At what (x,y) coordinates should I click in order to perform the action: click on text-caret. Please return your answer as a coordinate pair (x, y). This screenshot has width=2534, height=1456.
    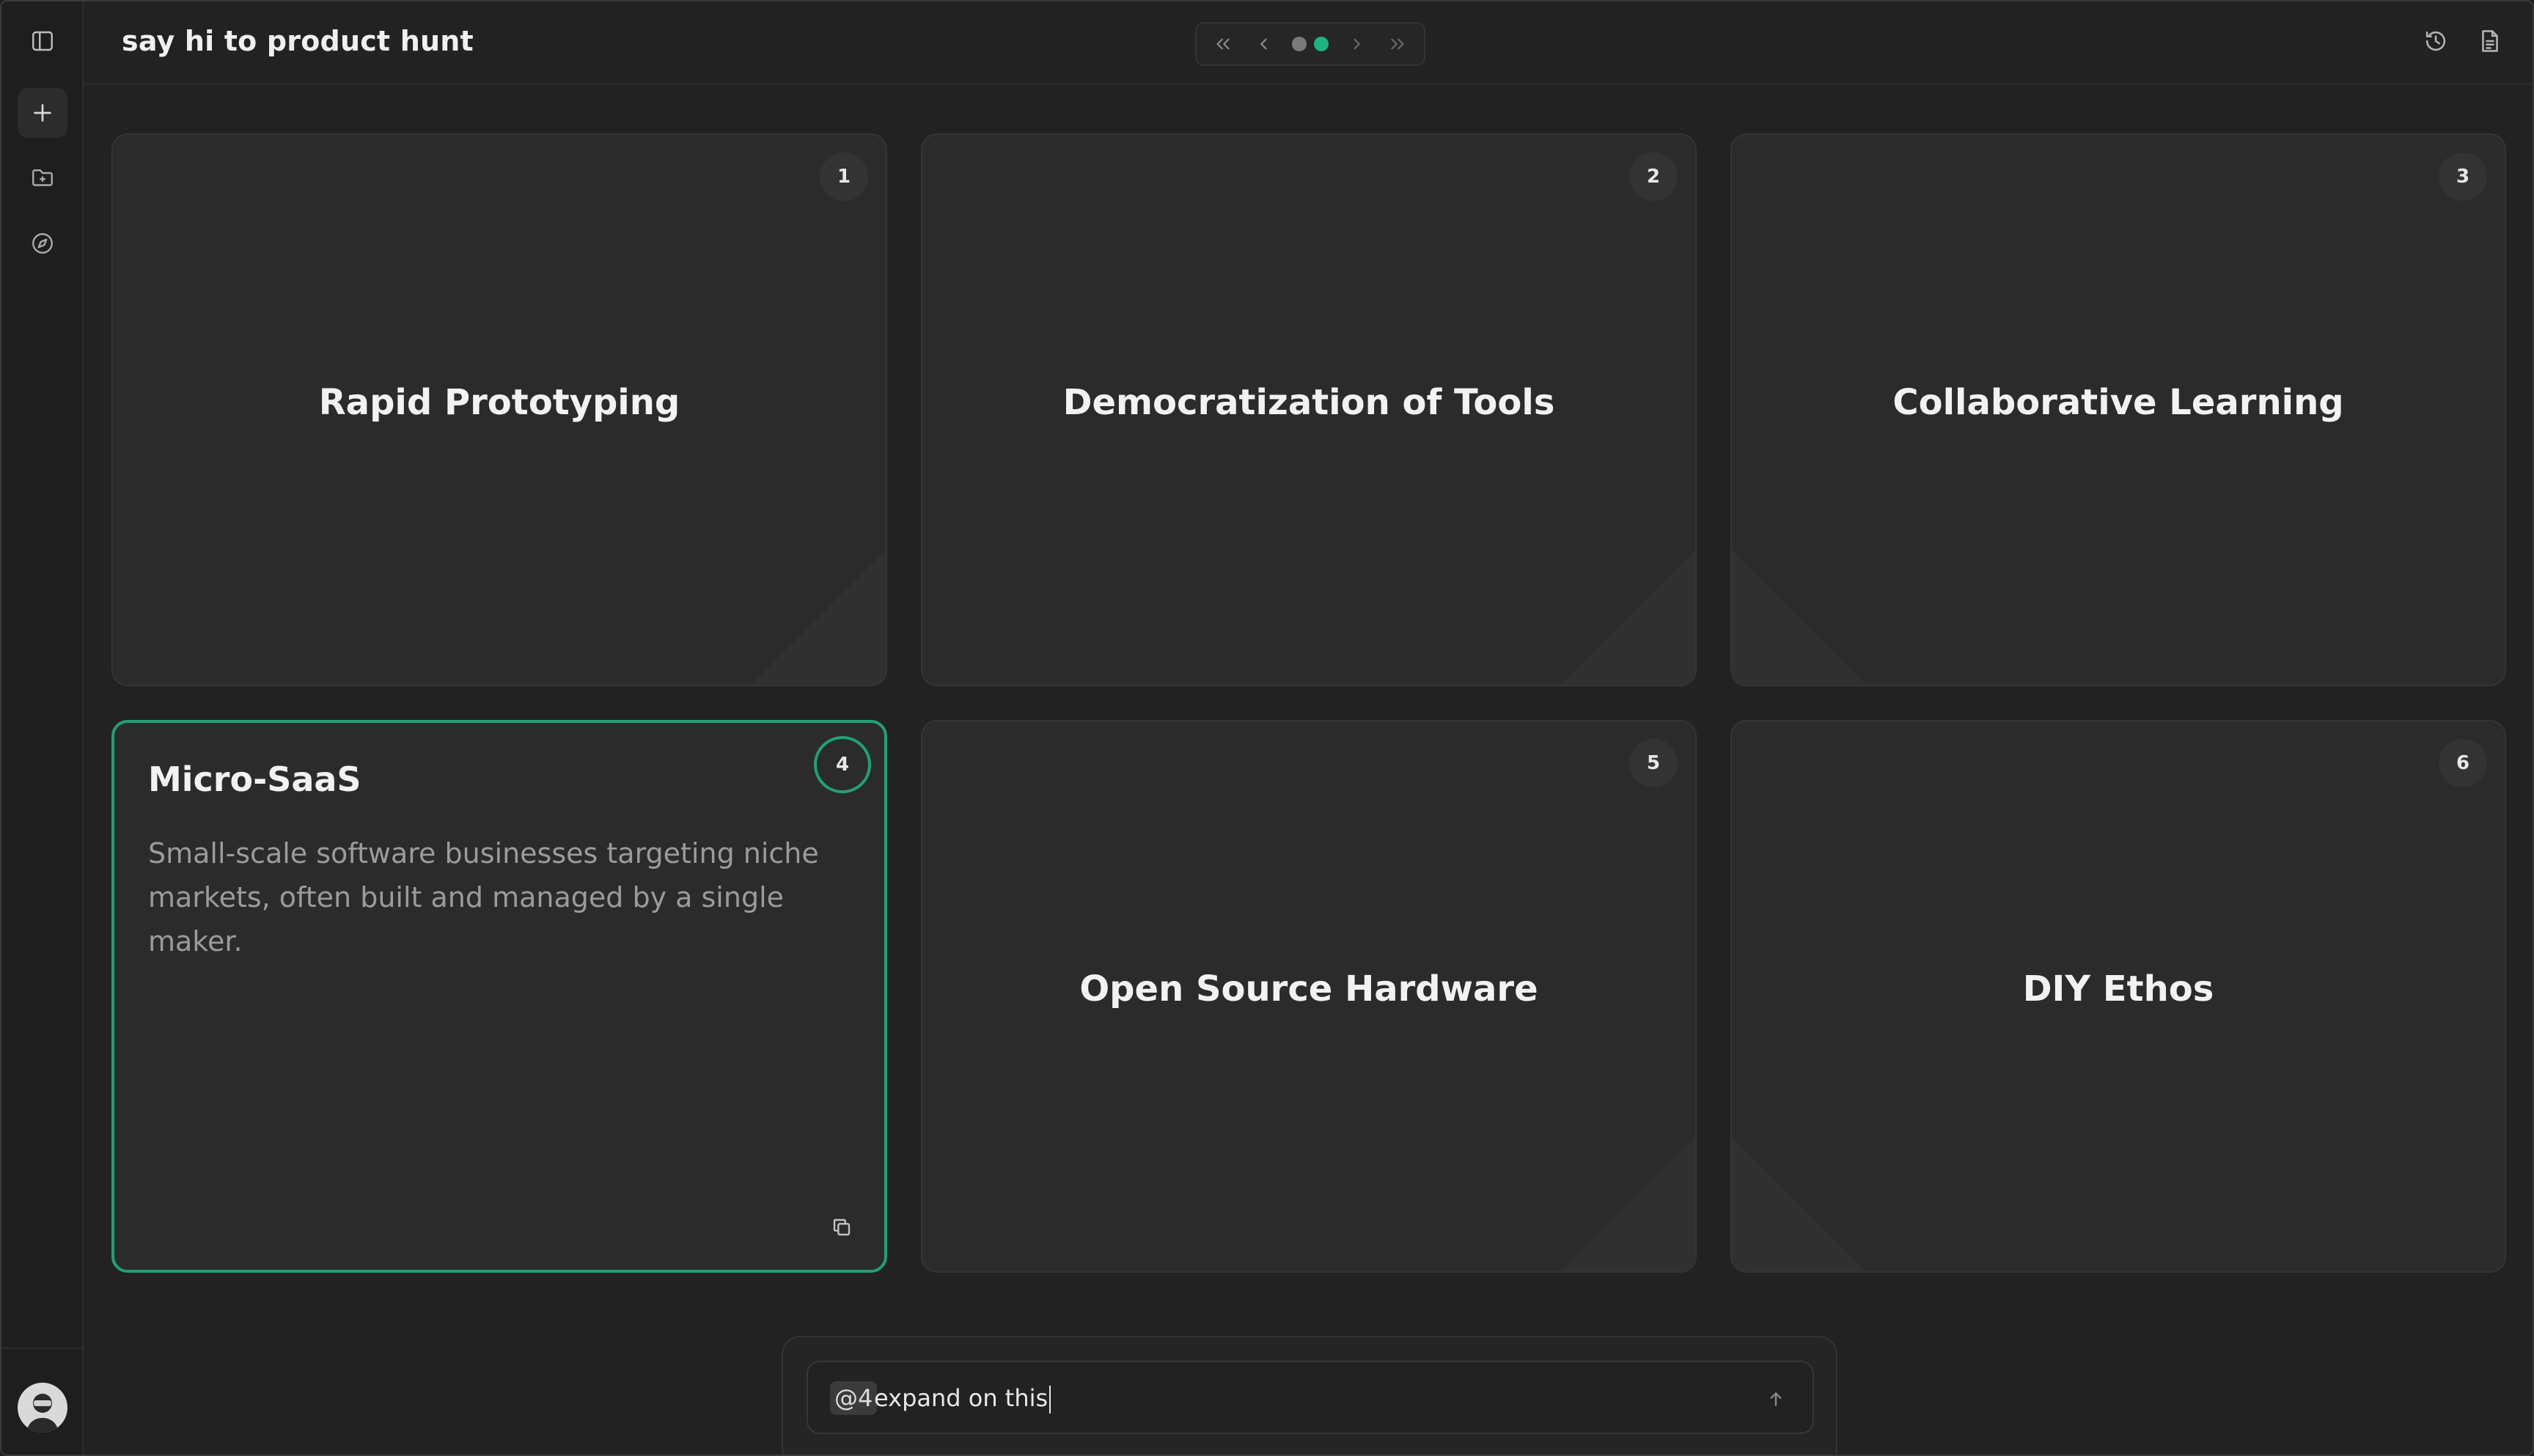
    Looking at the image, I should click on (1050, 1399).